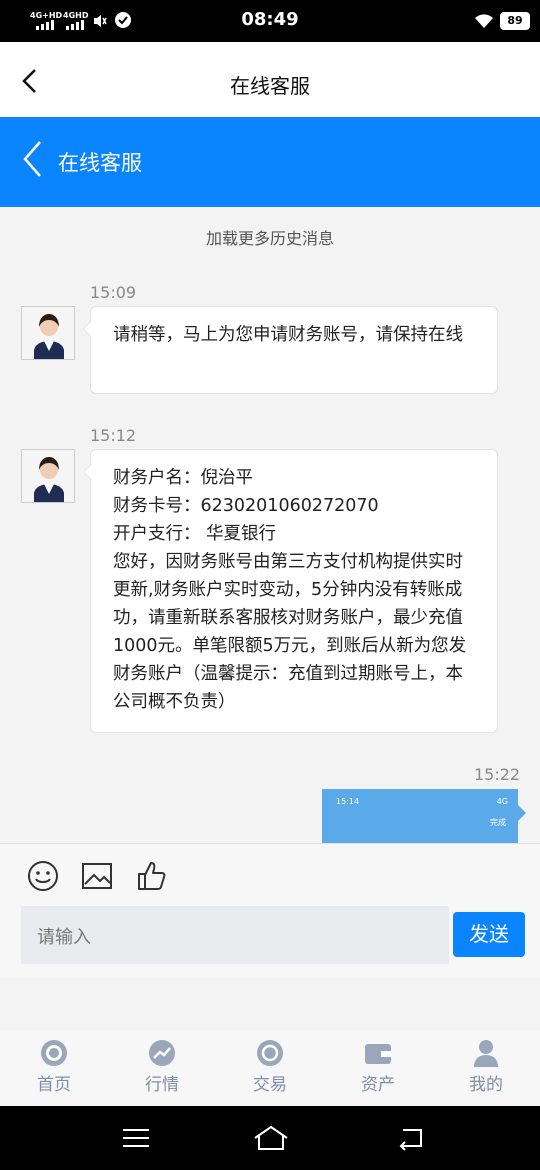  What do you see at coordinates (152, 876) in the screenshot?
I see `thumbs-up-icon` at bounding box center [152, 876].